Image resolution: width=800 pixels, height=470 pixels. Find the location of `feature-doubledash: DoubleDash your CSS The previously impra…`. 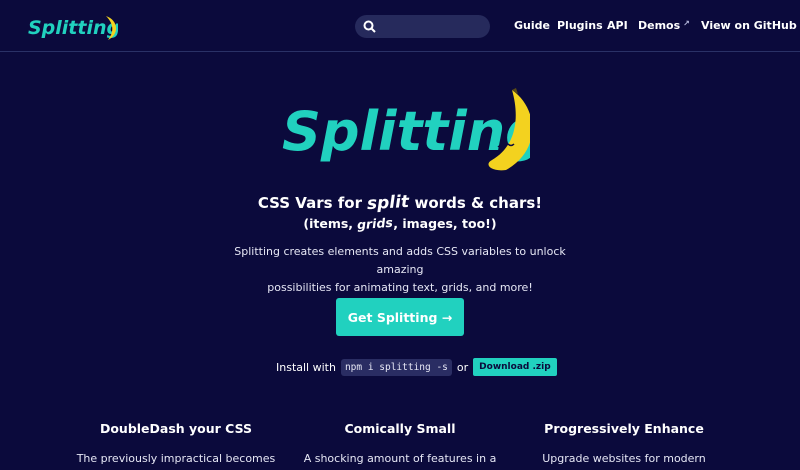

feature-doubledash: DoubleDash your CSS The previously impra… is located at coordinates (176, 444).